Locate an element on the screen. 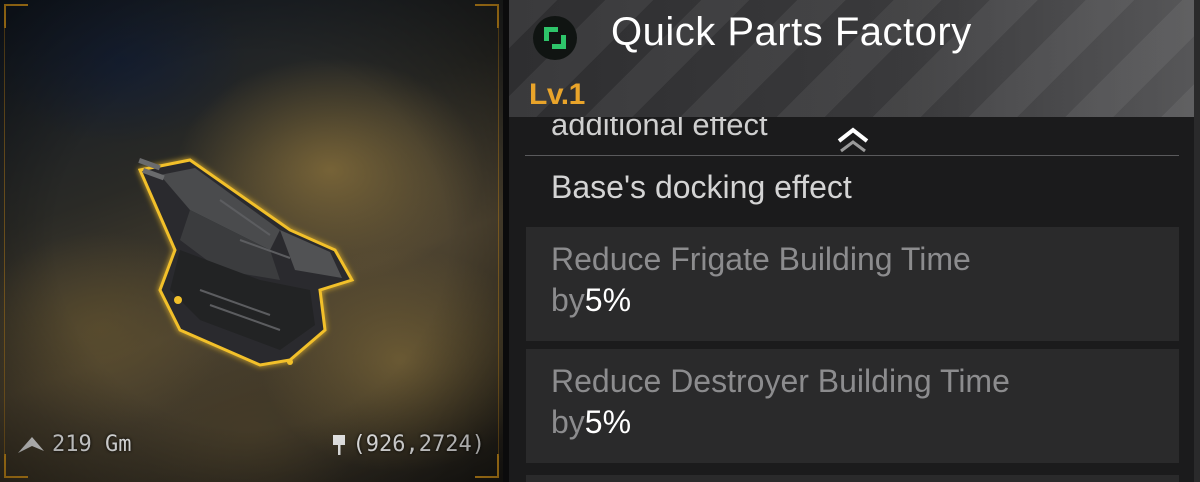 This screenshot has width=1200, height=482. coordinates-value: (926,2724) is located at coordinates (418, 444).